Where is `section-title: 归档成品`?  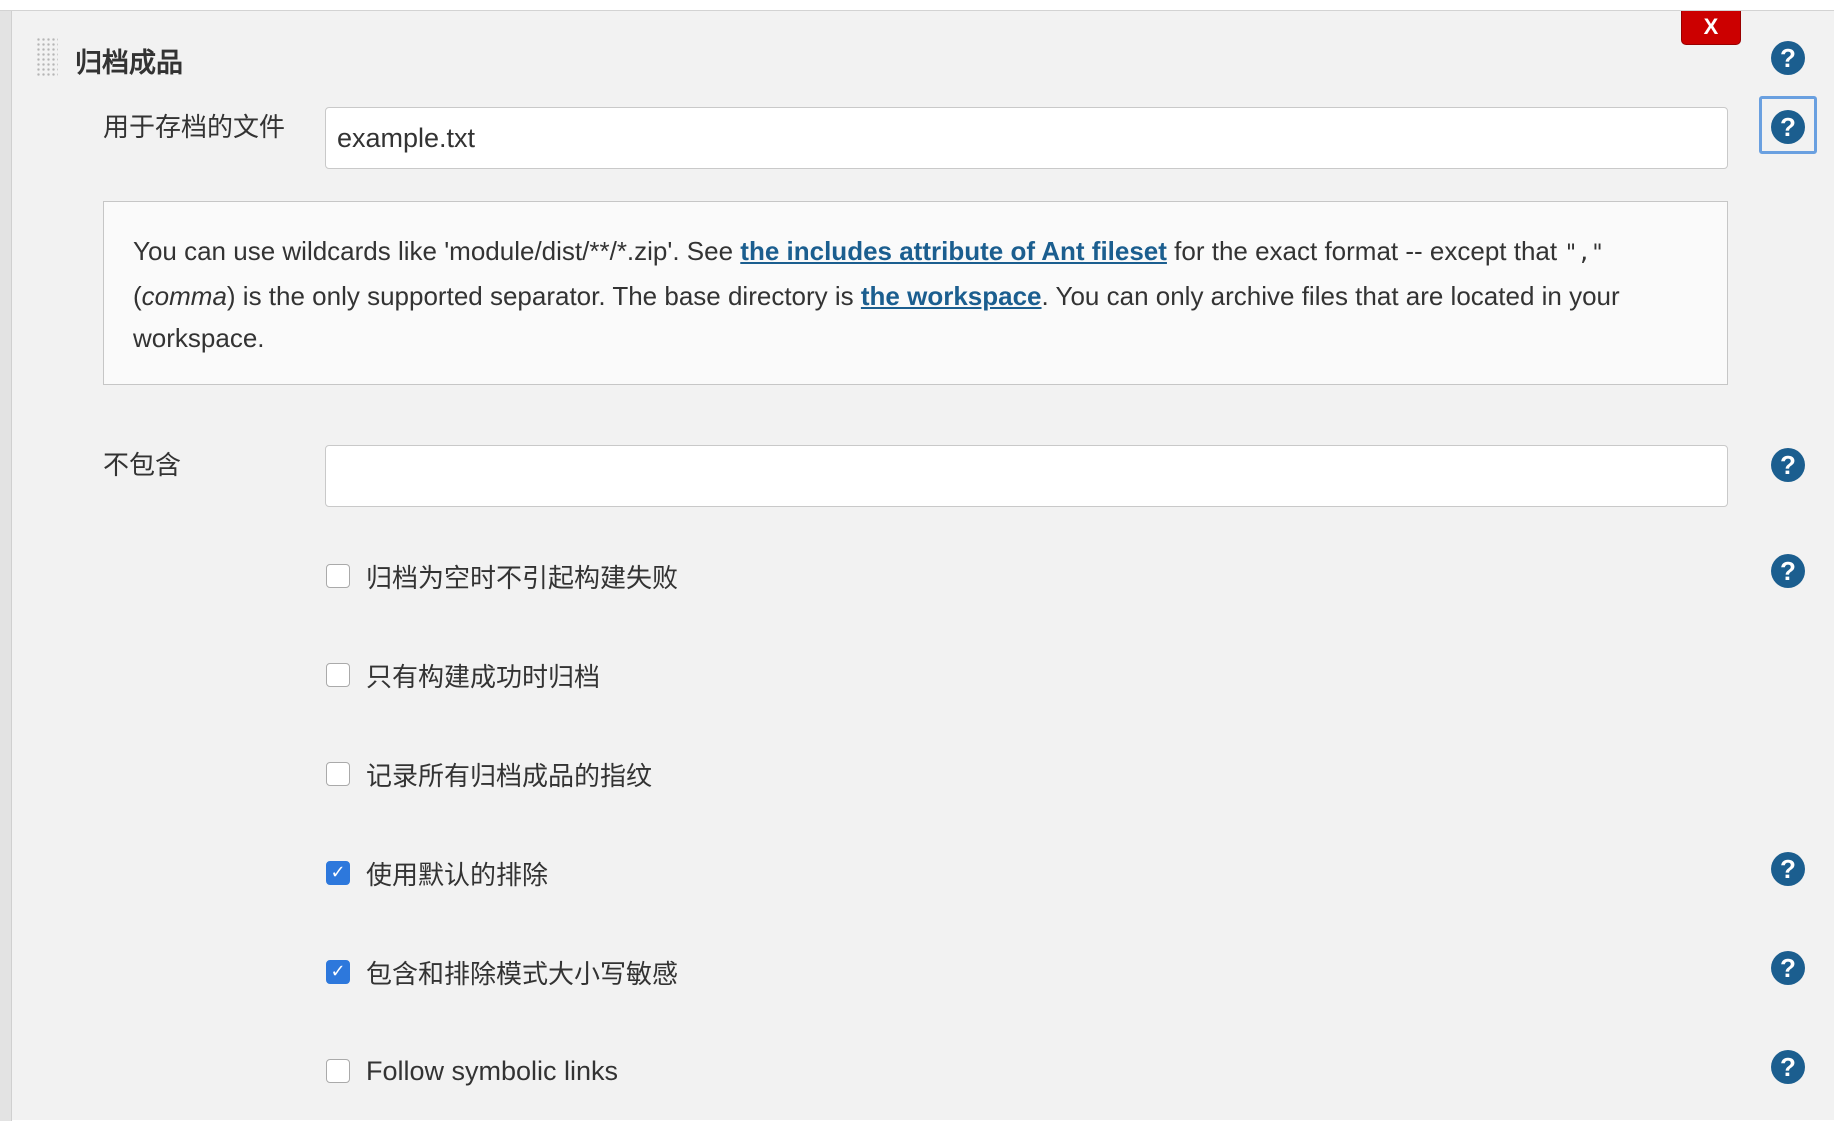
section-title: 归档成品 is located at coordinates (129, 63).